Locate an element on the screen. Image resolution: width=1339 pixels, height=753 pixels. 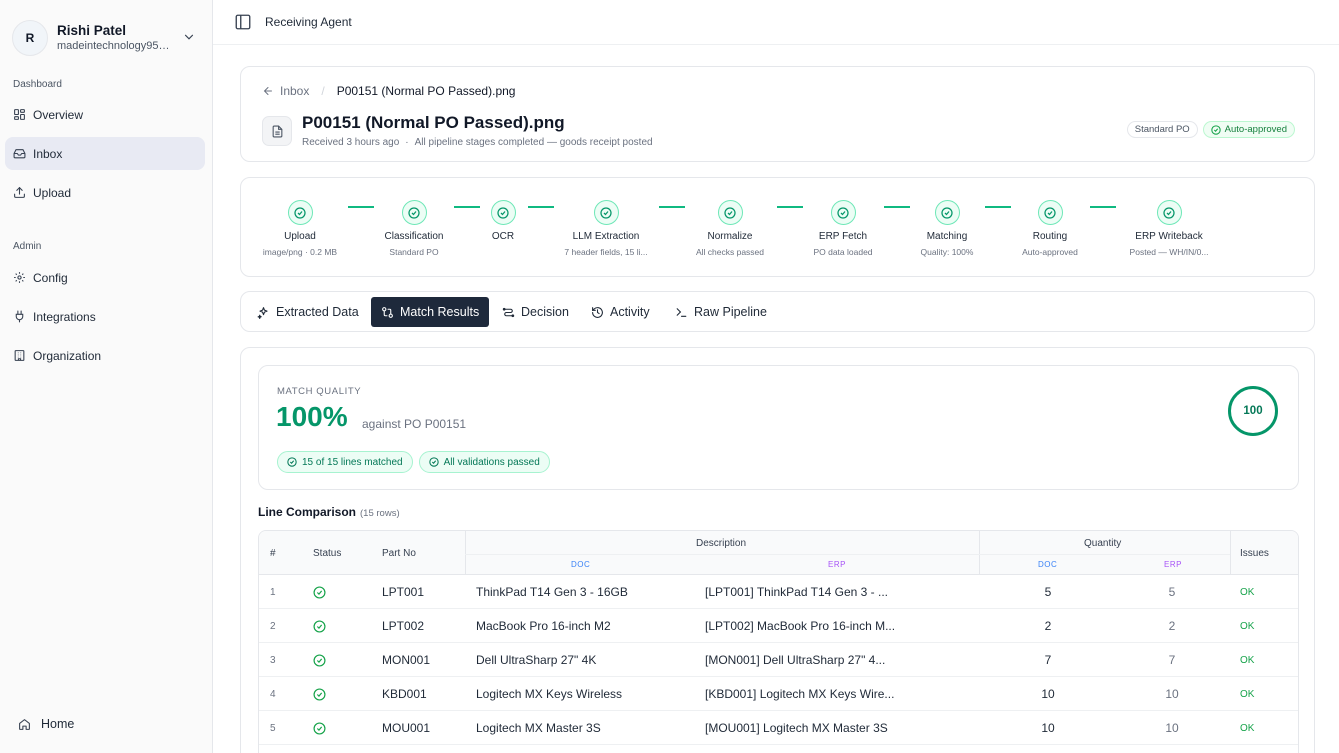
stage-ocr: OCR is located at coordinates (503, 223).